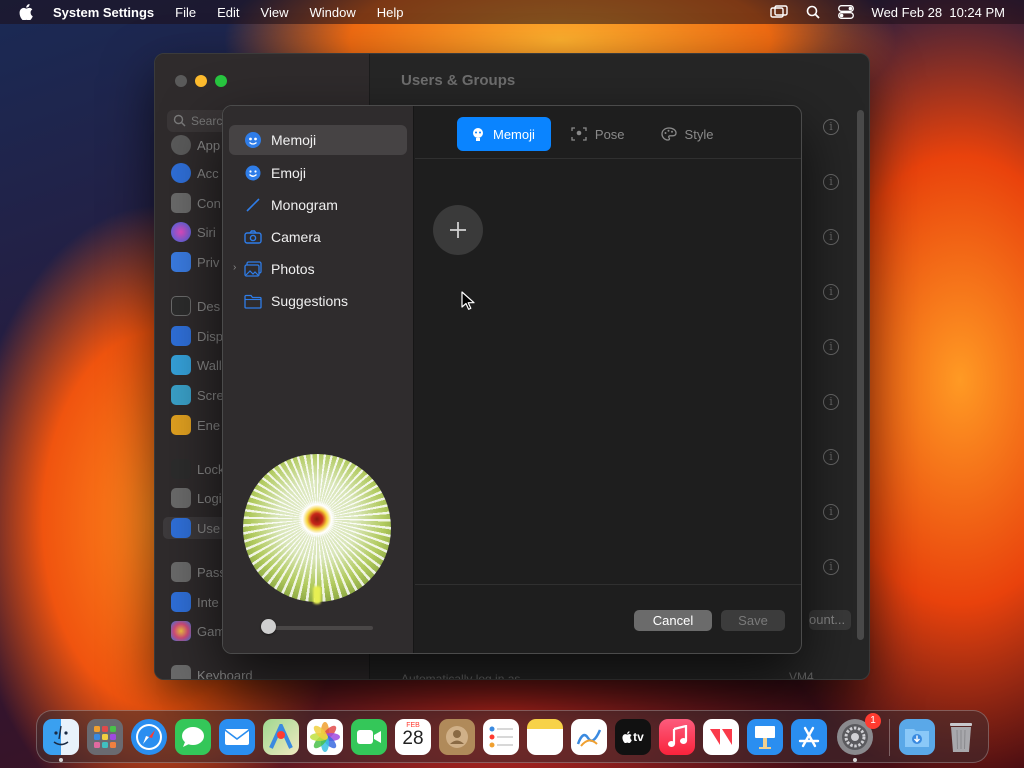 The image size is (1024, 768). Describe the element at coordinates (860, 375) in the screenshot. I see `settings-scrollbar` at that location.